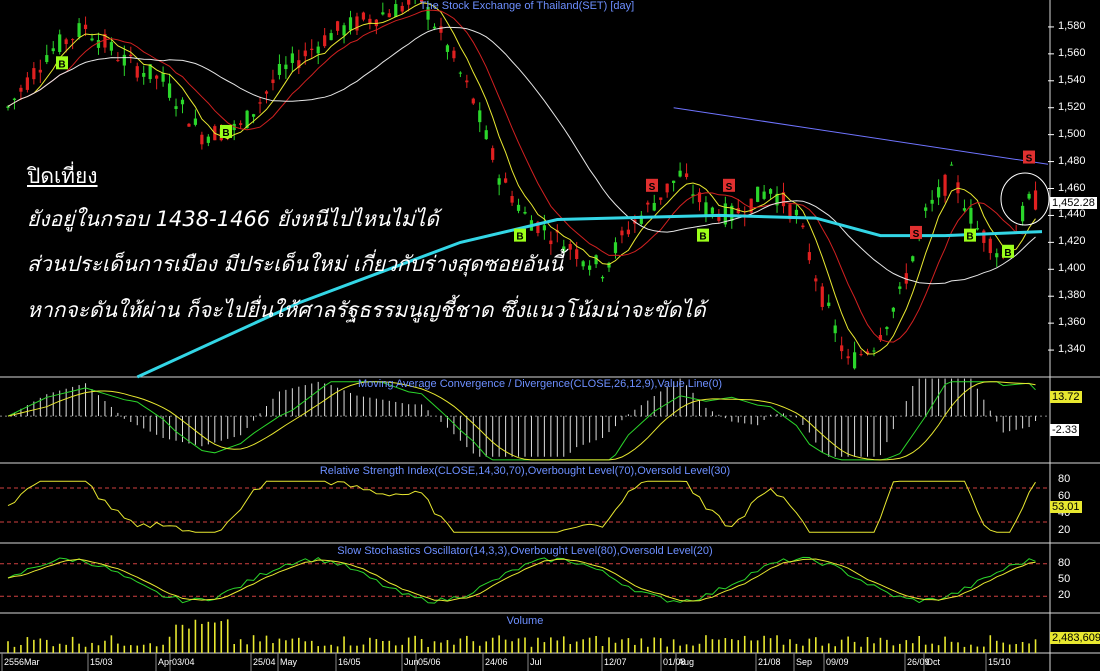 The height and width of the screenshot is (671, 1100). Describe the element at coordinates (62, 176) in the screenshot. I see `note-heading: ปิดเที่ยง` at that location.